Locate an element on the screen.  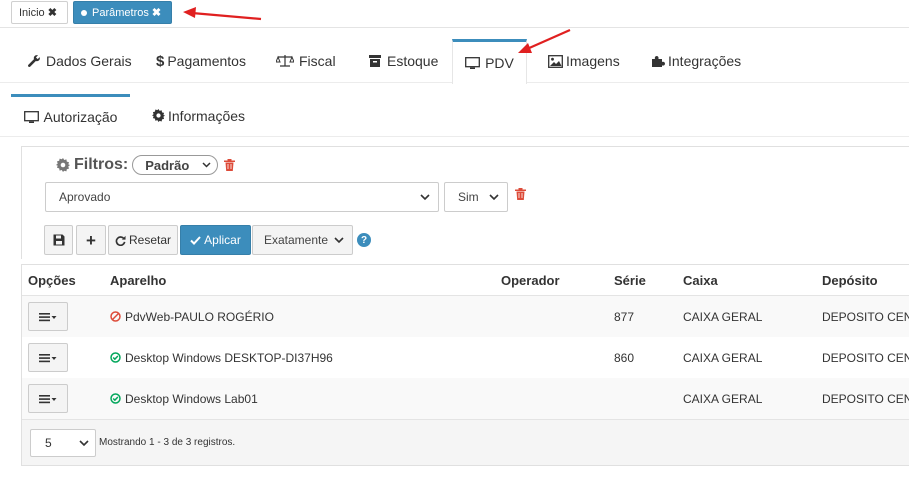
col-aparelho: Aparelho is located at coordinates (138, 280).